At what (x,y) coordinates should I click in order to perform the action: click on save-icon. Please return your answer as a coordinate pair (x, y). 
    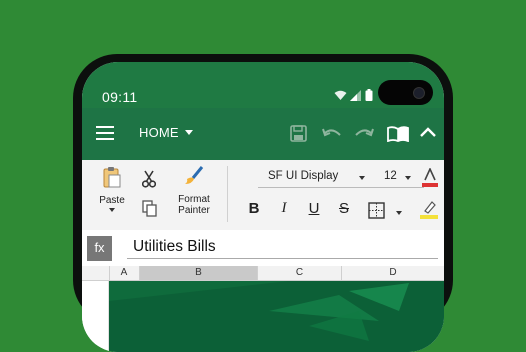
    Looking at the image, I should click on (298, 133).